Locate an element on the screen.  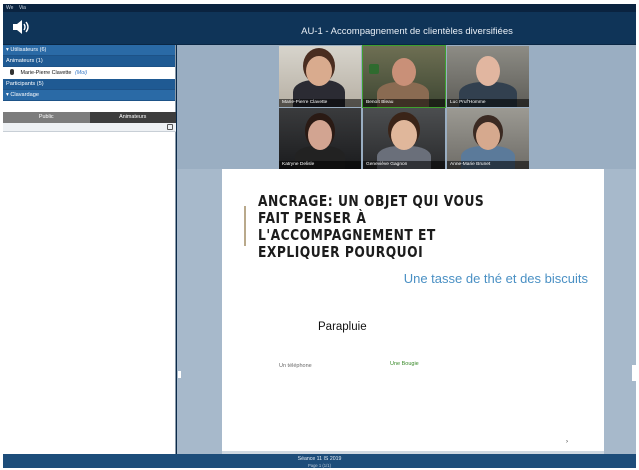
microphone-icon is located at coordinates (12, 71).